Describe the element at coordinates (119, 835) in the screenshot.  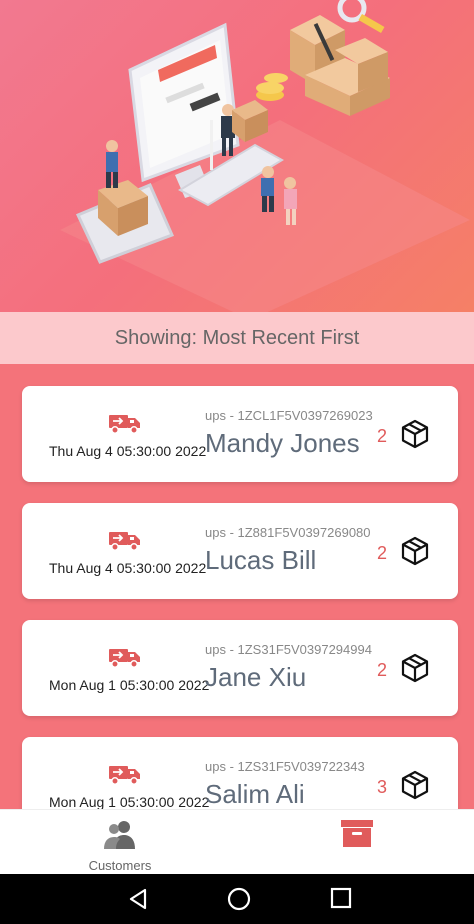
I see `customers-icon` at that location.